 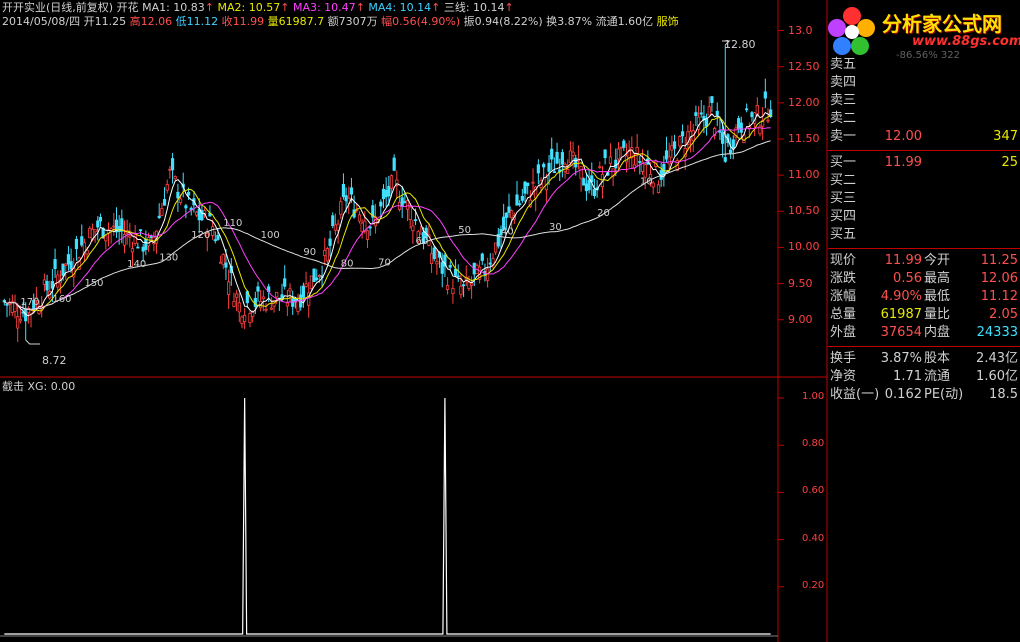 What do you see at coordinates (924, 65) in the screenshot?
I see `sell-level-row: 卖五` at bounding box center [924, 65].